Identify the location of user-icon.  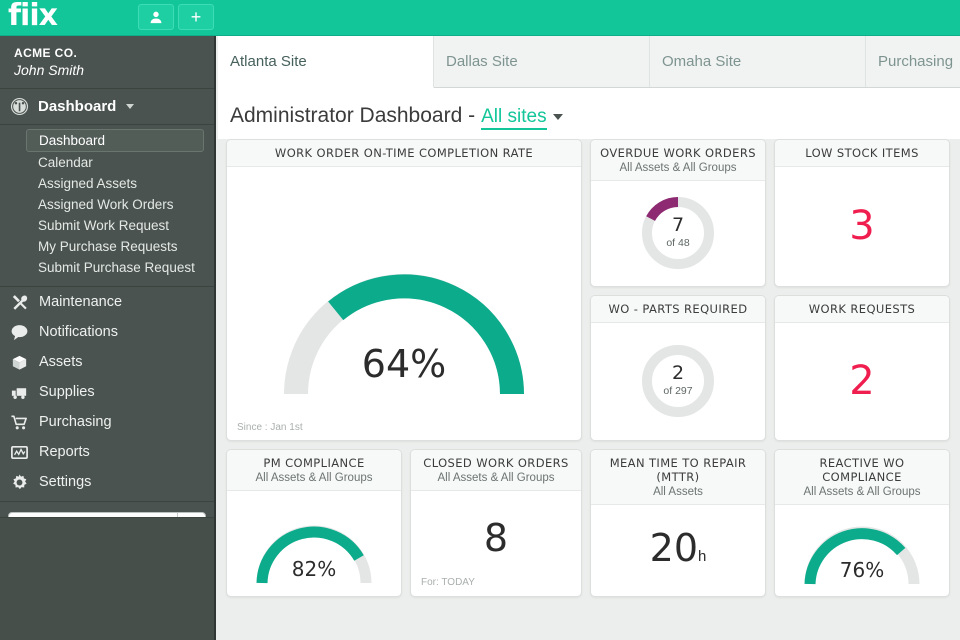
(156, 17).